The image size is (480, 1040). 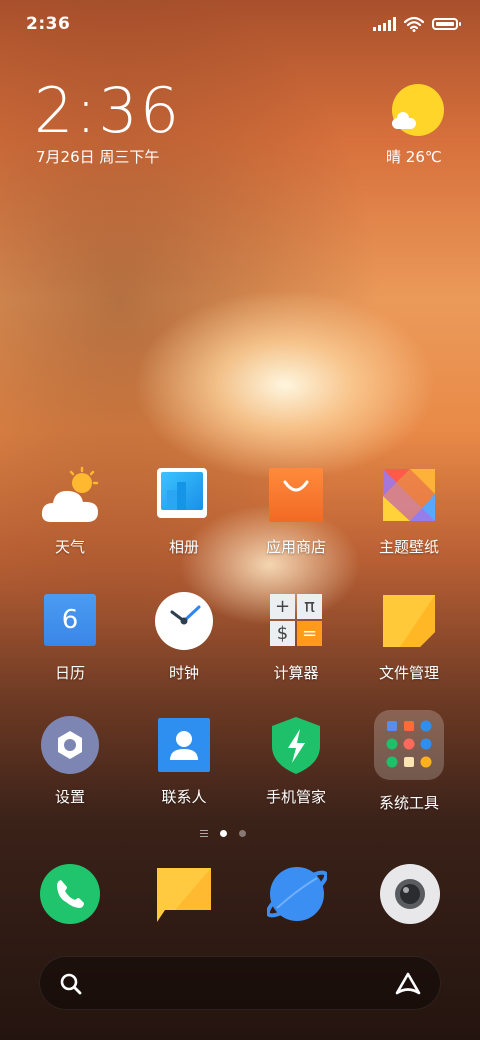 What do you see at coordinates (282, 606) in the screenshot?
I see `calc-key: +` at bounding box center [282, 606].